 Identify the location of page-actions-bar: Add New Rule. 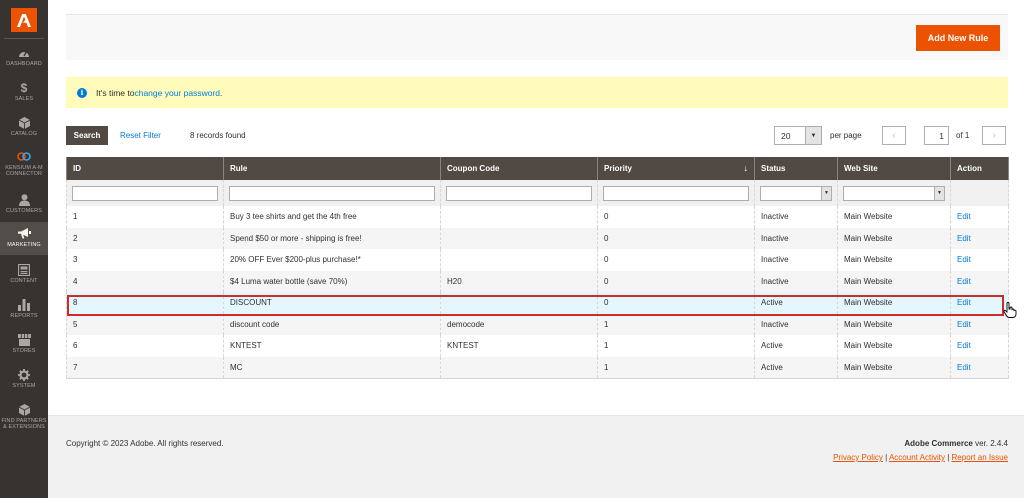
(537, 37).